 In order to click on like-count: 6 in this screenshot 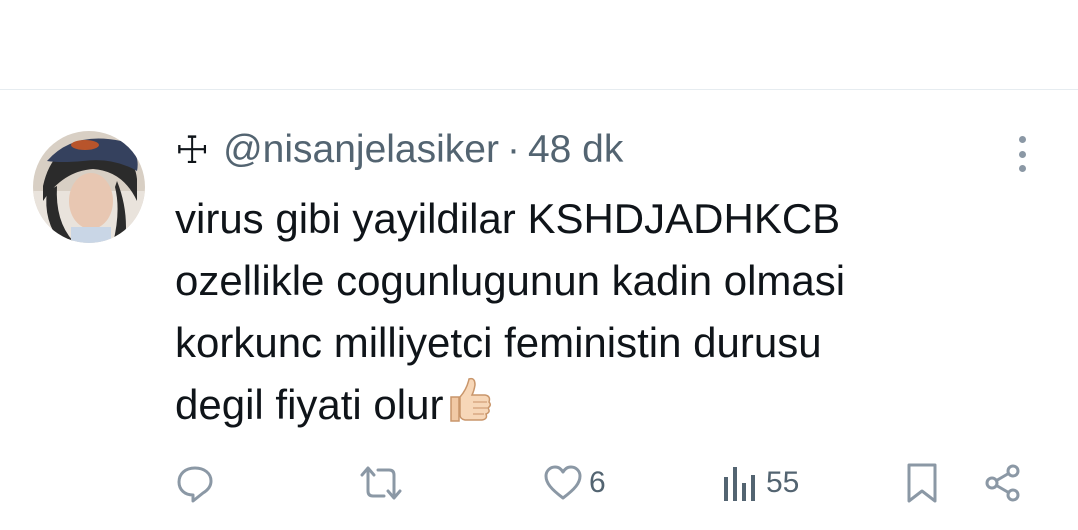, I will do `click(597, 482)`.